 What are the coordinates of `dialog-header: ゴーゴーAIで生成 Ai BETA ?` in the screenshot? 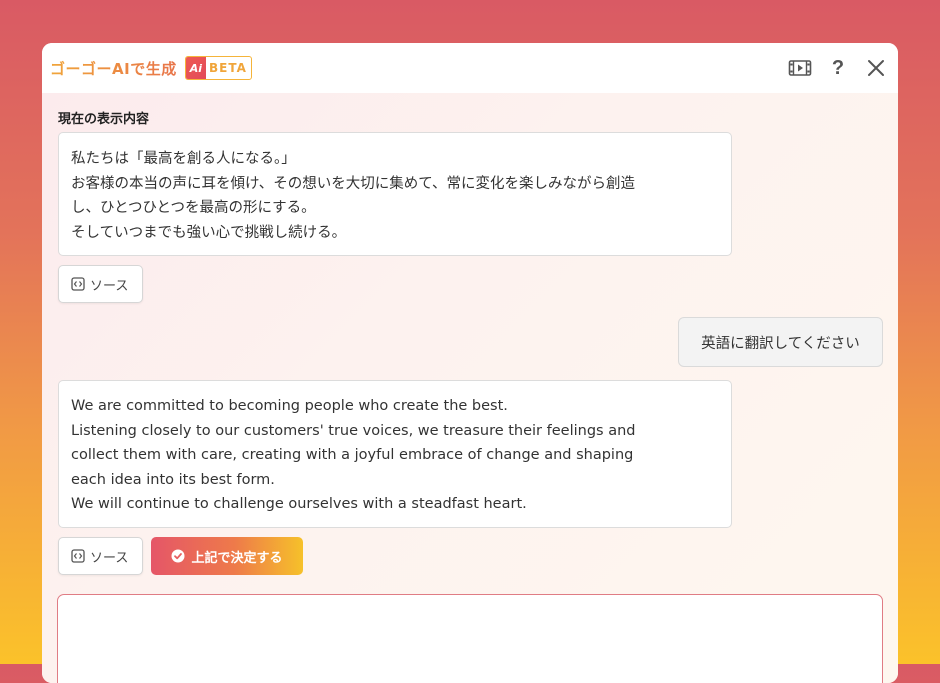 It's located at (470, 68).